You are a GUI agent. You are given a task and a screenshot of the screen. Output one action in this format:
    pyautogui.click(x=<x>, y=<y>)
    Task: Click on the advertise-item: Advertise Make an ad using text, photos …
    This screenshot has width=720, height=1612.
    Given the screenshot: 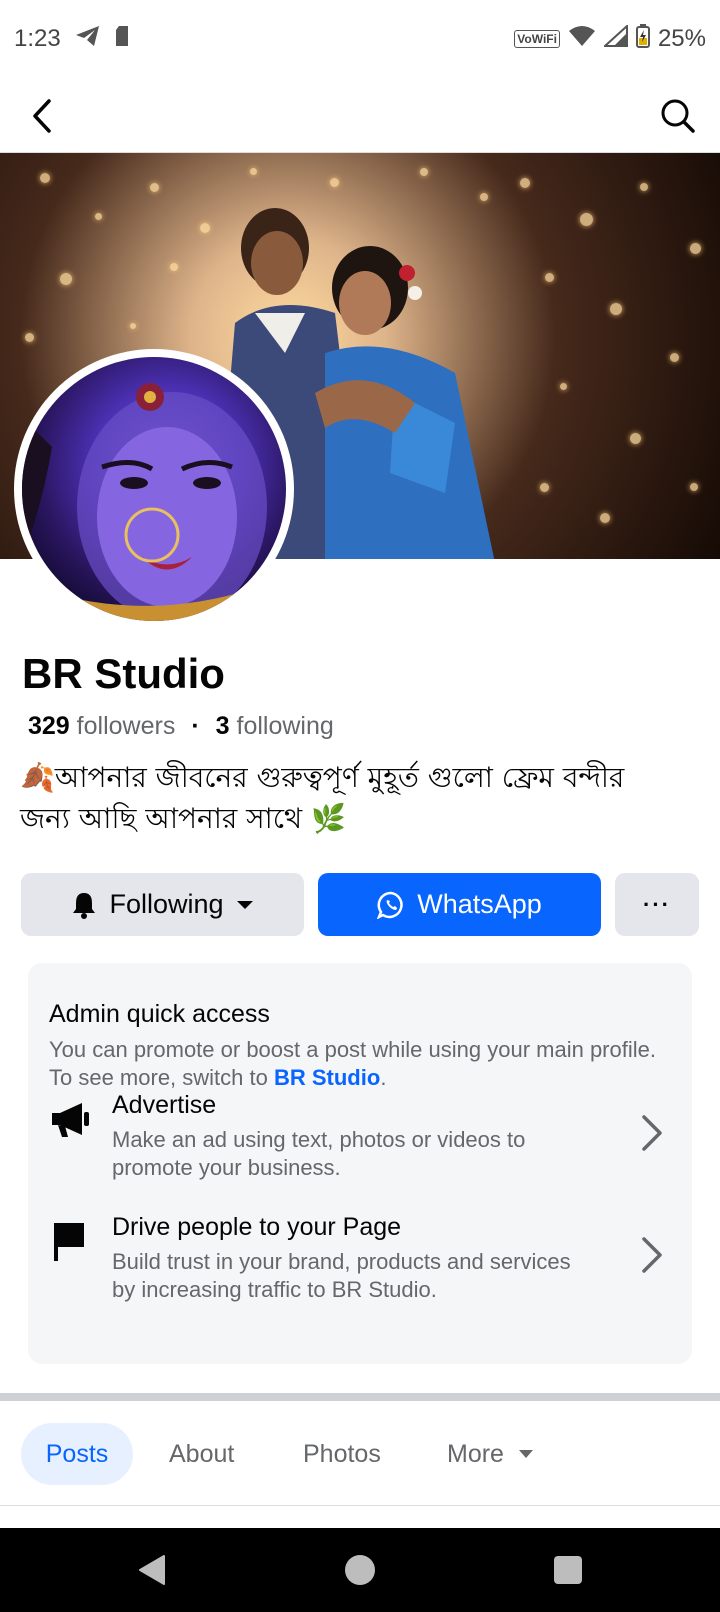 What is the action you would take?
    pyautogui.click(x=360, y=1141)
    